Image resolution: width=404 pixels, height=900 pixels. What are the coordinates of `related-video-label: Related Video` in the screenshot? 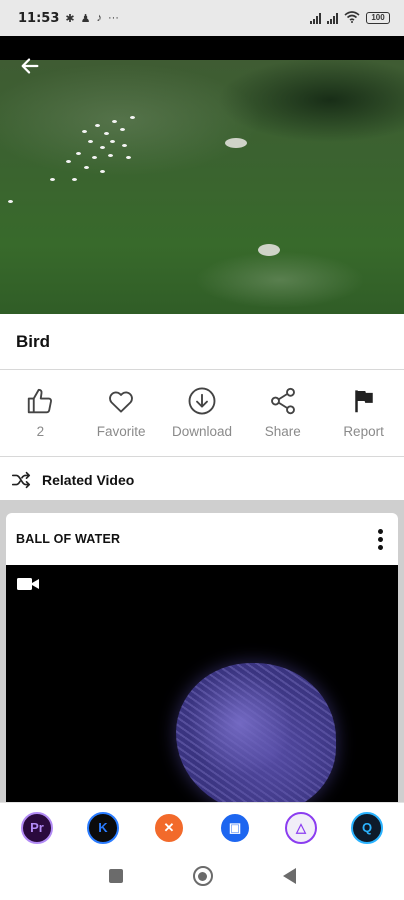 It's located at (88, 480).